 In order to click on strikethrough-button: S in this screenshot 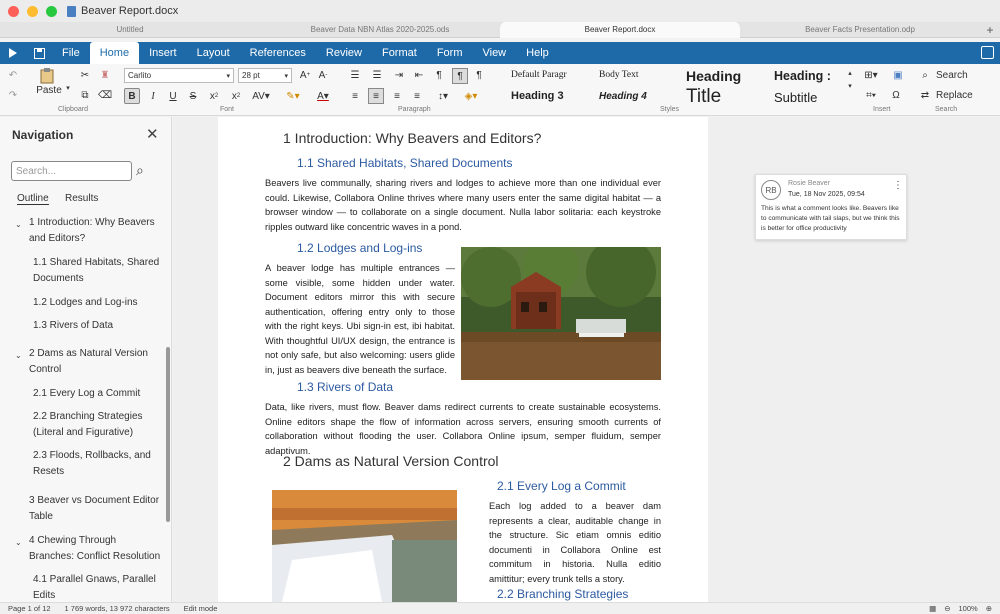, I will do `click(193, 96)`.